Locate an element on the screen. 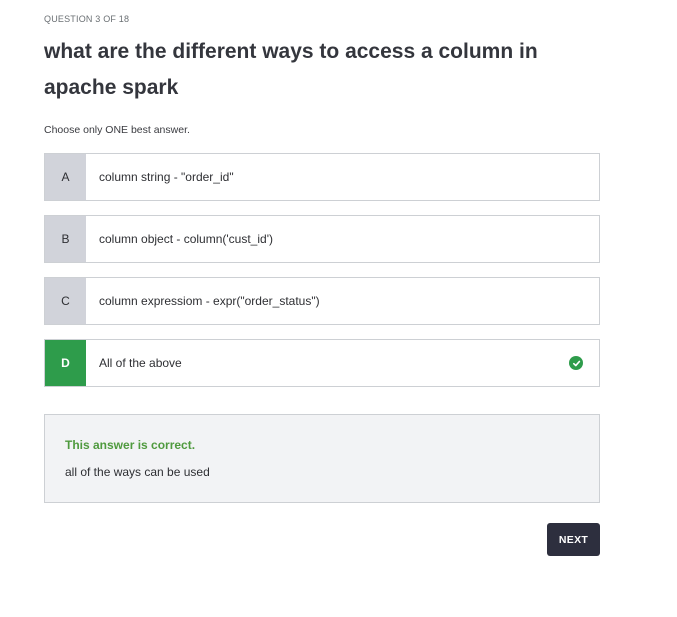 This screenshot has height=617, width=677. option-letter: C is located at coordinates (65, 301).